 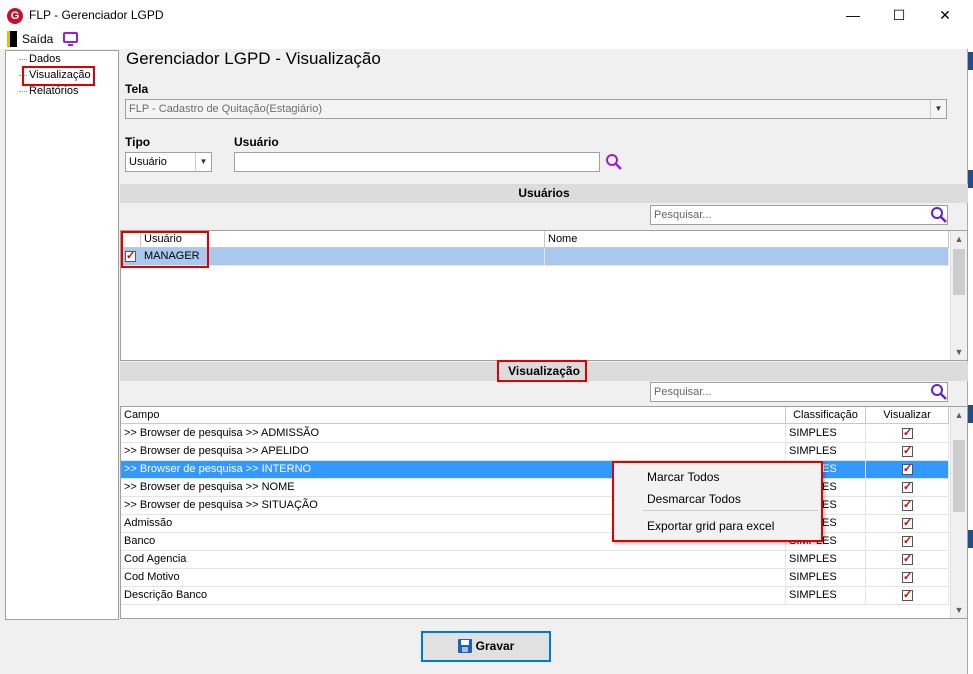 I want to click on table-row: MANAGER, so click(x=535, y=257).